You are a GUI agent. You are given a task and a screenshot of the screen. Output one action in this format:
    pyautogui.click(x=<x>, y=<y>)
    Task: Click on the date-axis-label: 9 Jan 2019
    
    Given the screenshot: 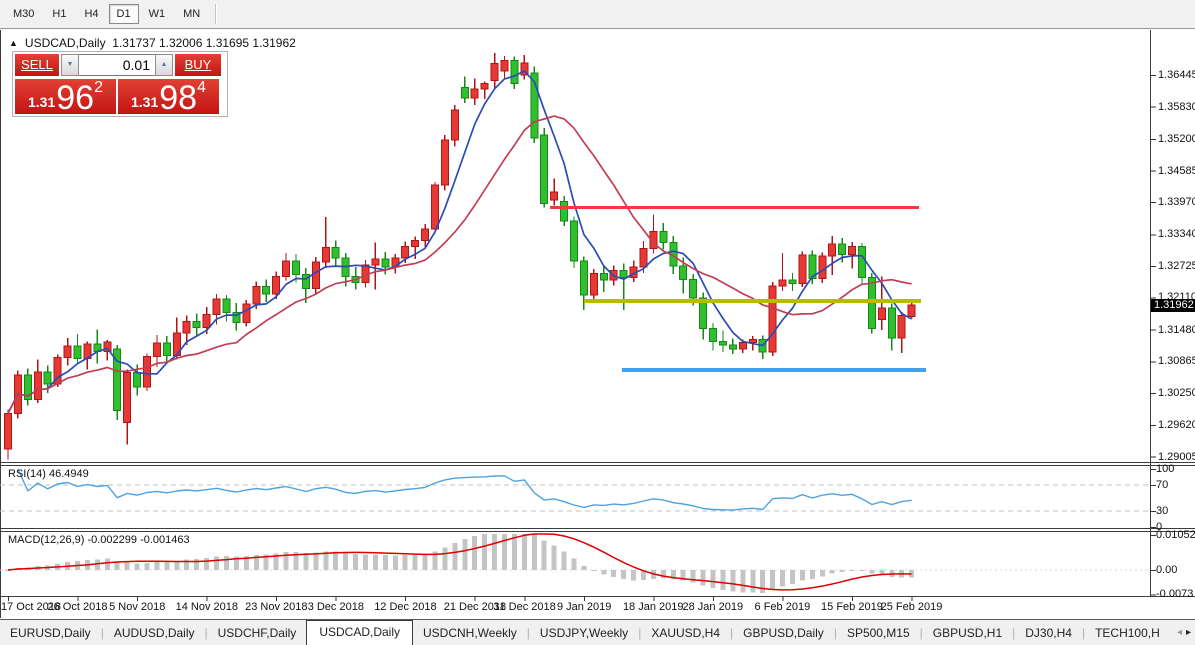 What is the action you would take?
    pyautogui.click(x=584, y=607)
    